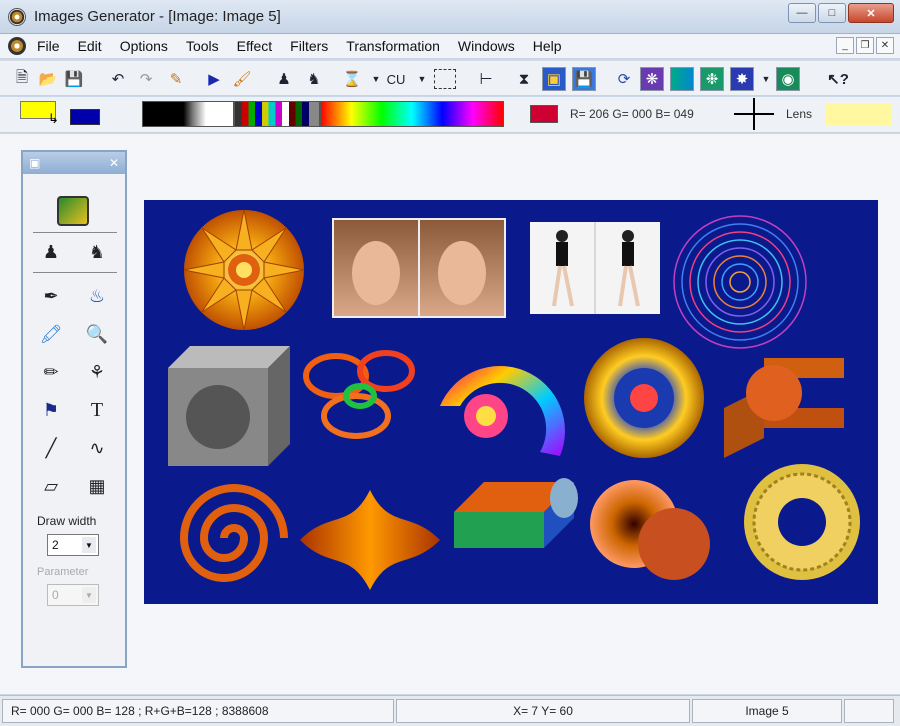 This screenshot has width=900, height=726. What do you see at coordinates (838, 79) in the screenshot?
I see `help-pointer-icon: ↖?` at bounding box center [838, 79].